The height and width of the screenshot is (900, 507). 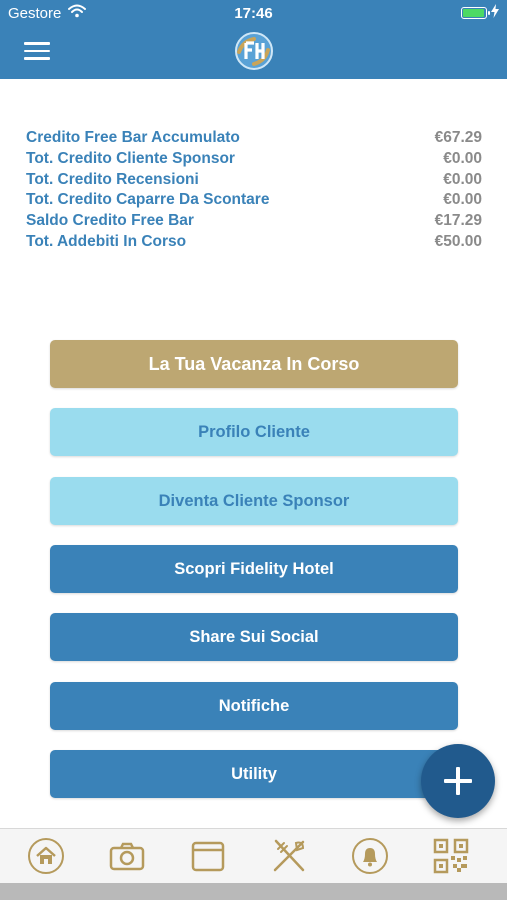 What do you see at coordinates (254, 364) in the screenshot?
I see `current-holiday-button: La Tua Vacanza In Corso` at bounding box center [254, 364].